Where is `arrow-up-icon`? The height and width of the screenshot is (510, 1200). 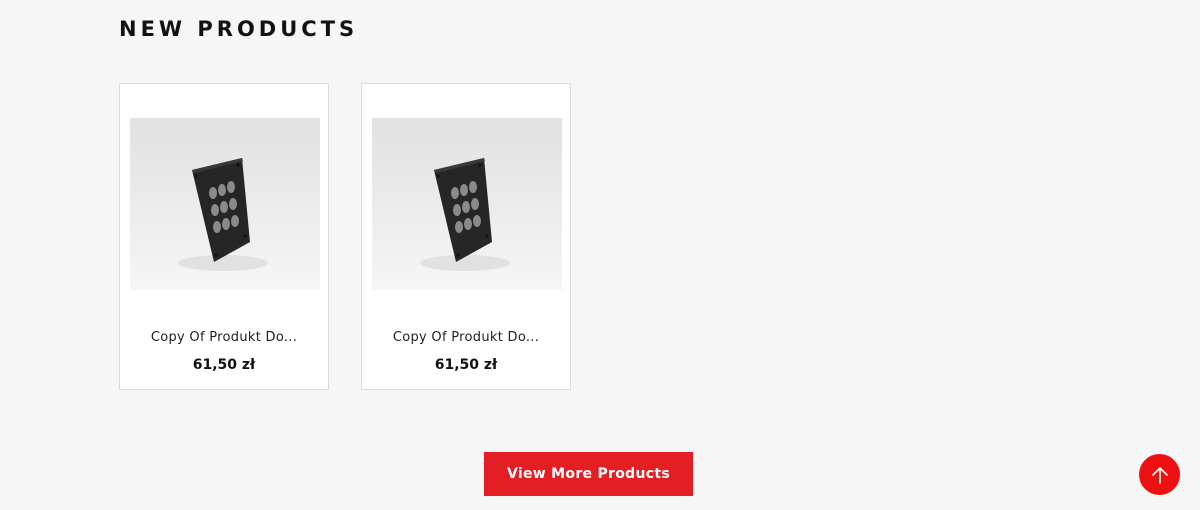 arrow-up-icon is located at coordinates (1159, 475).